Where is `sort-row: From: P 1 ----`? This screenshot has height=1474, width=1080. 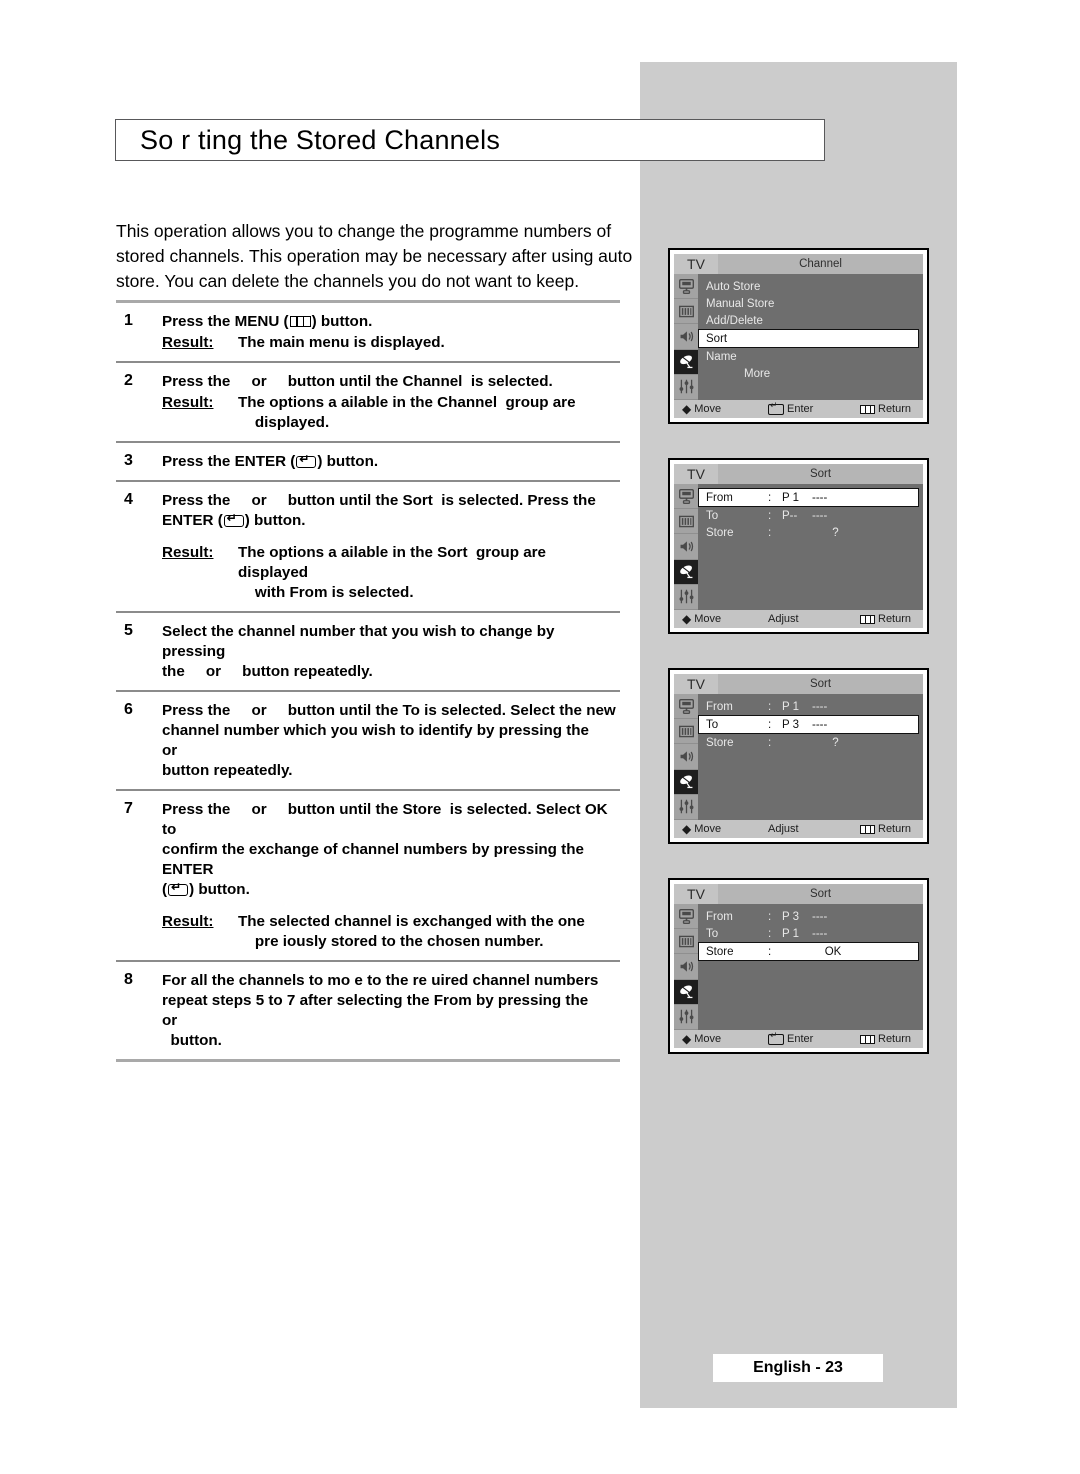 sort-row: From: P 1 ---- is located at coordinates (810, 706).